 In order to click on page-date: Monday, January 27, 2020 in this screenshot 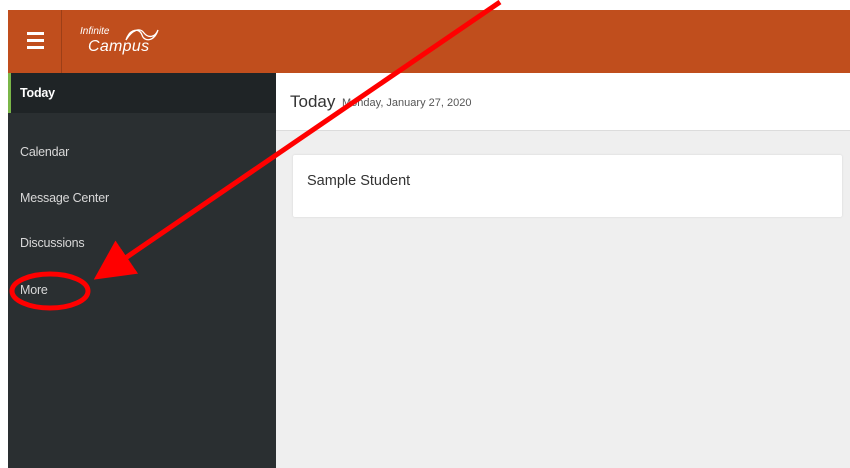, I will do `click(407, 103)`.